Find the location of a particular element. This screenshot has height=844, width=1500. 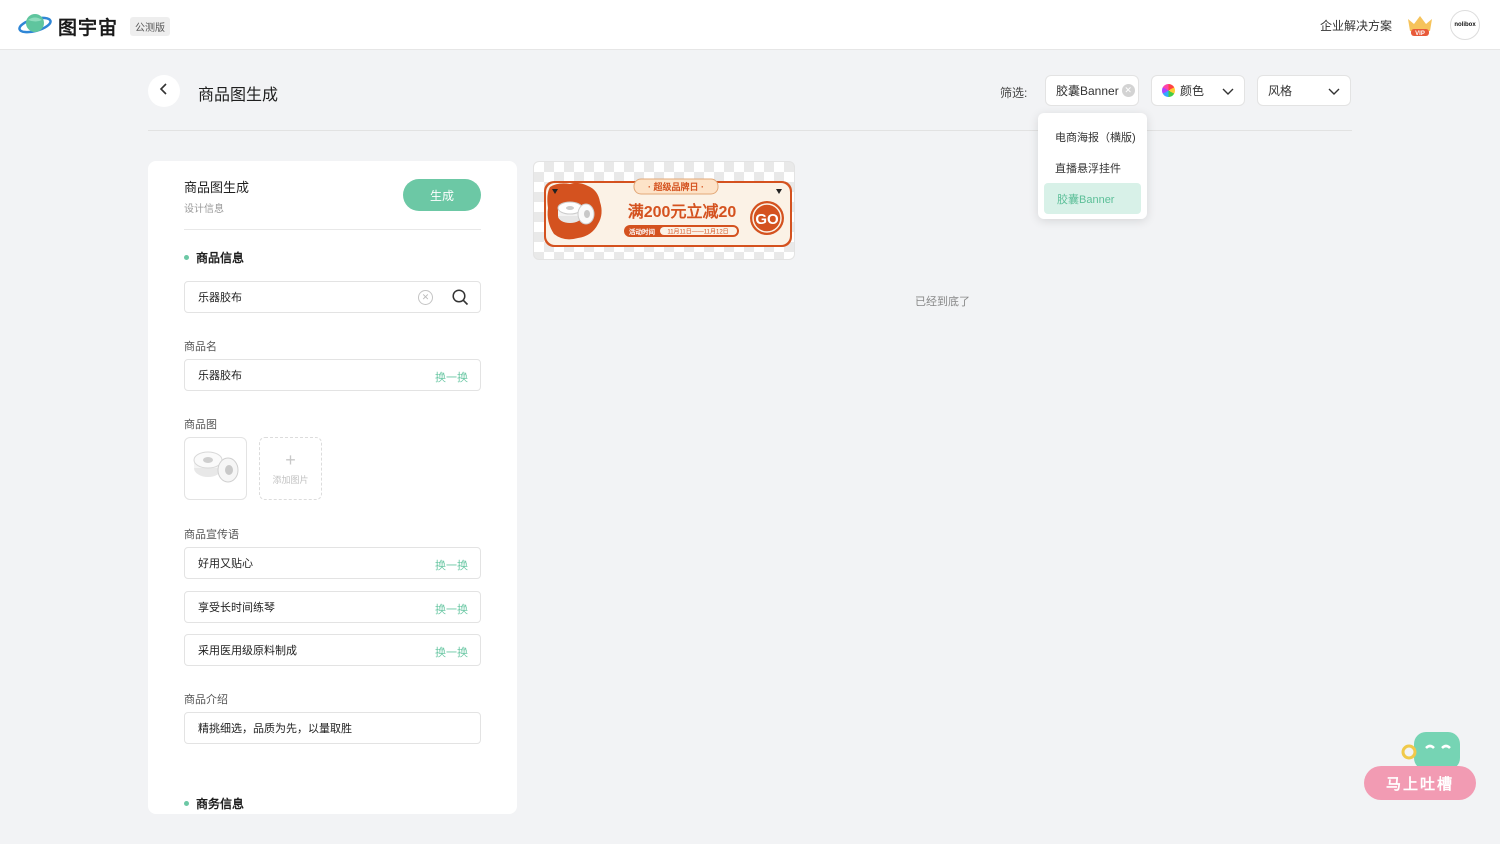

filter-style-label: 风格 is located at coordinates (1280, 91).